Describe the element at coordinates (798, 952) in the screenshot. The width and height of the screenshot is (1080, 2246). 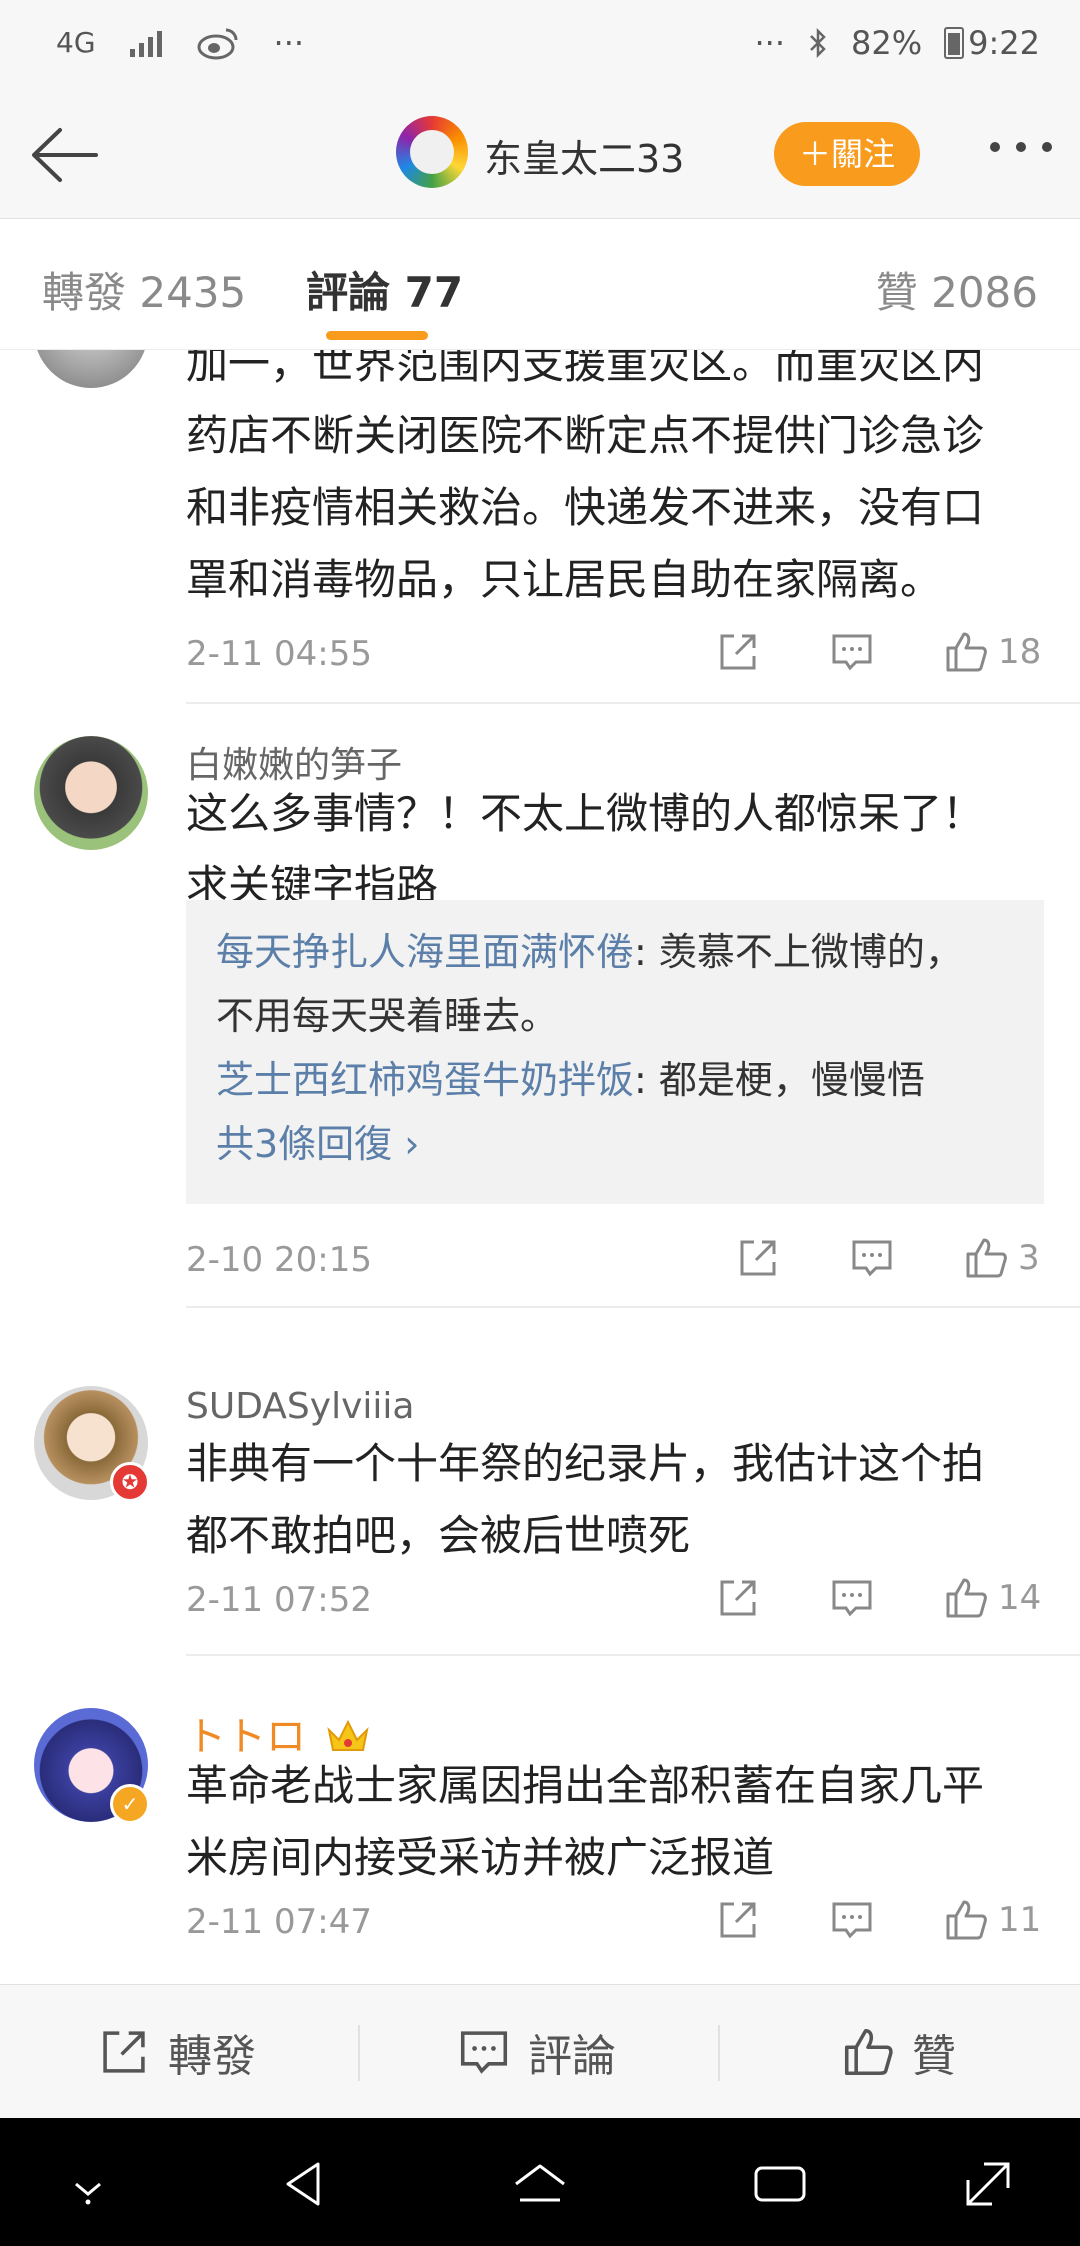
I see `reply-text: : 羡慕不上微博的，` at that location.